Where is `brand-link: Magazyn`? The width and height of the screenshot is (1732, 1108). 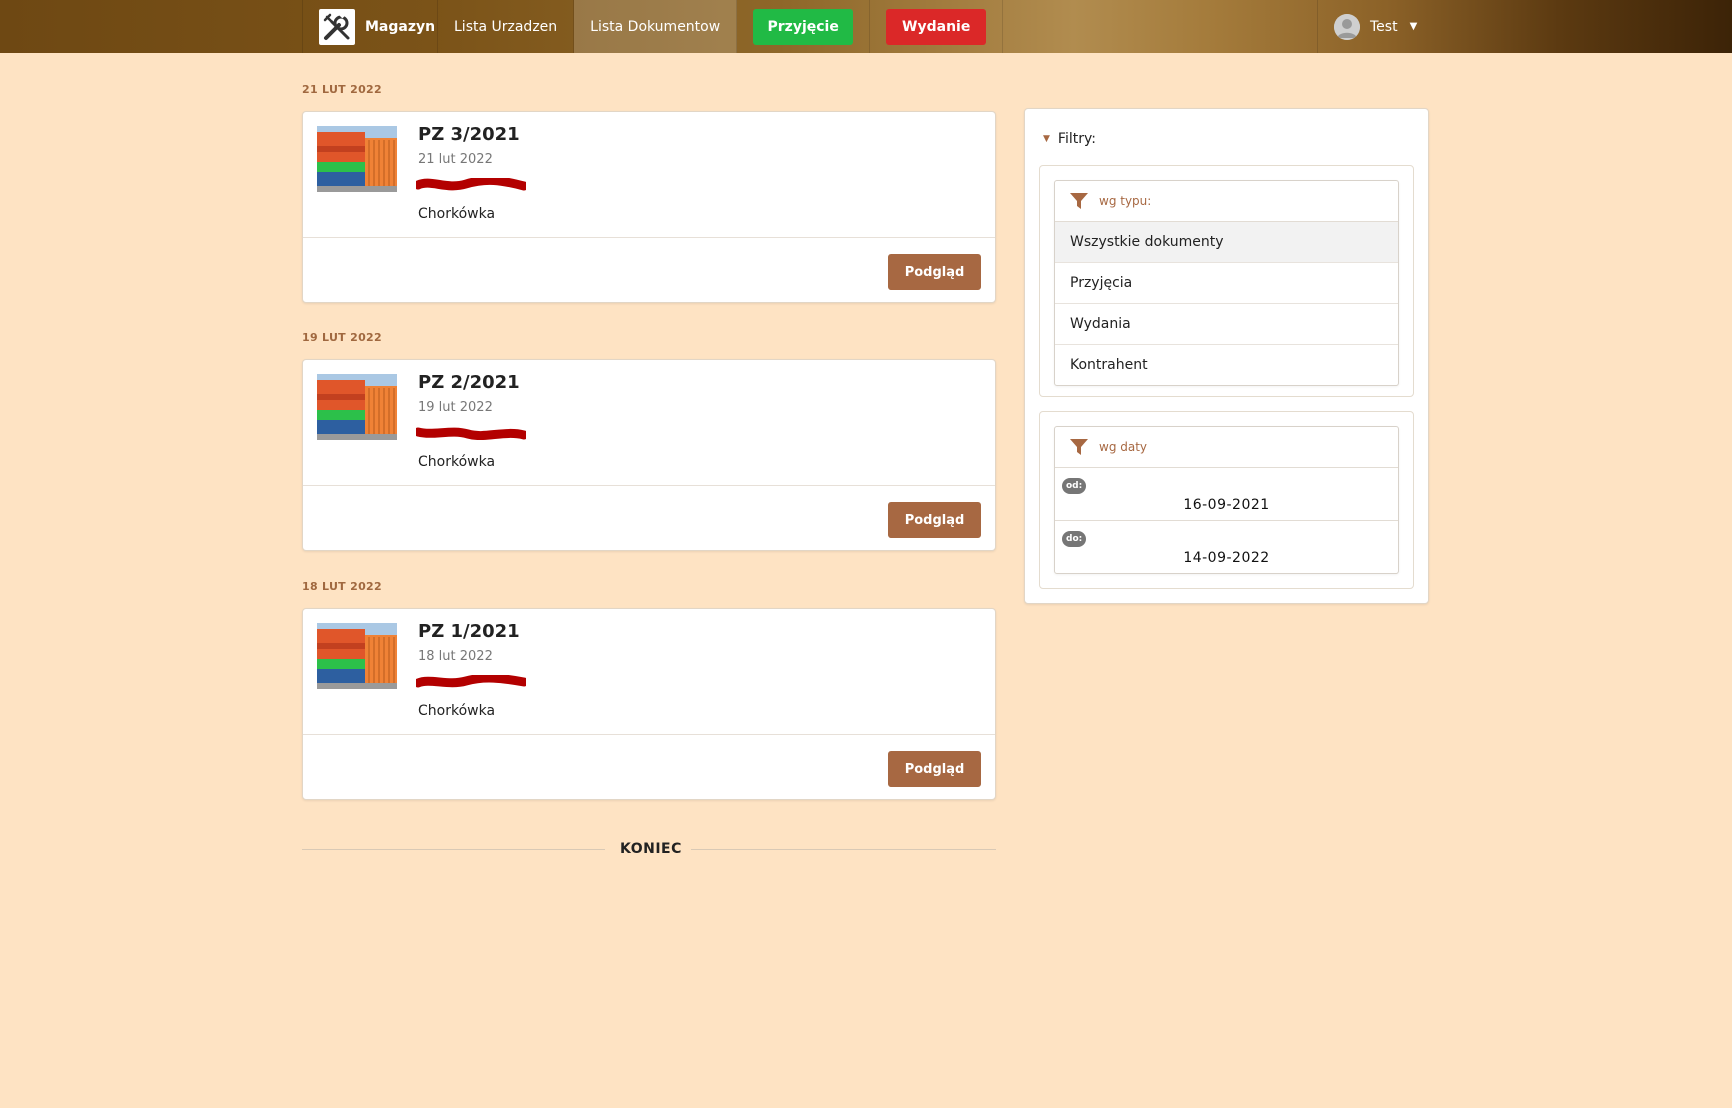 brand-link: Magazyn is located at coordinates (370, 26).